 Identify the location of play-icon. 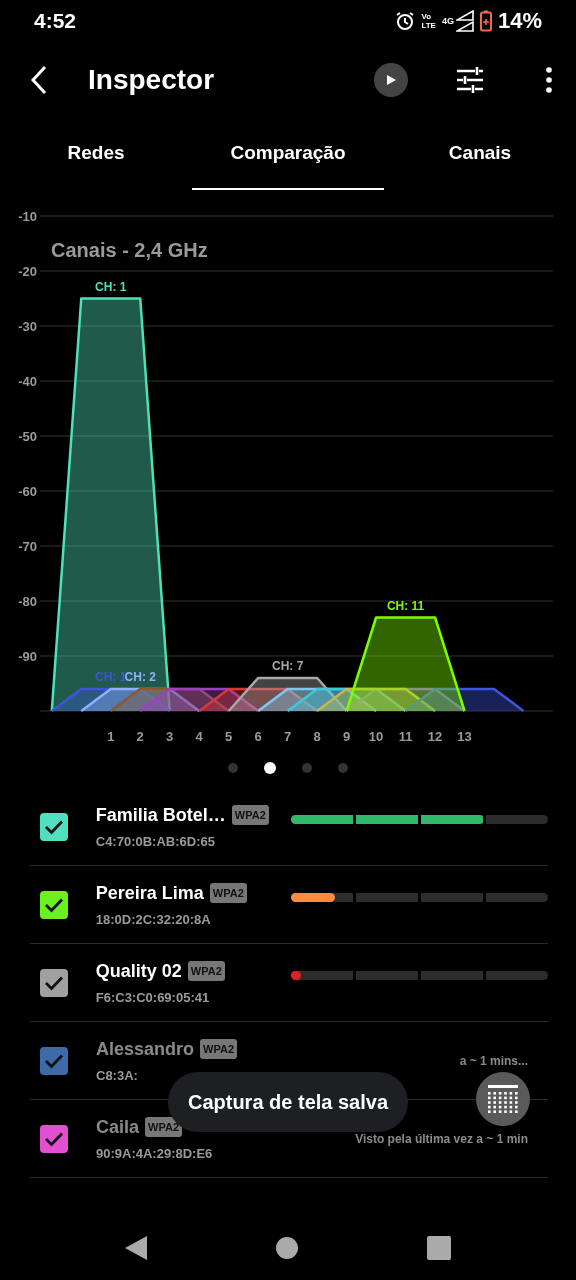
(391, 80).